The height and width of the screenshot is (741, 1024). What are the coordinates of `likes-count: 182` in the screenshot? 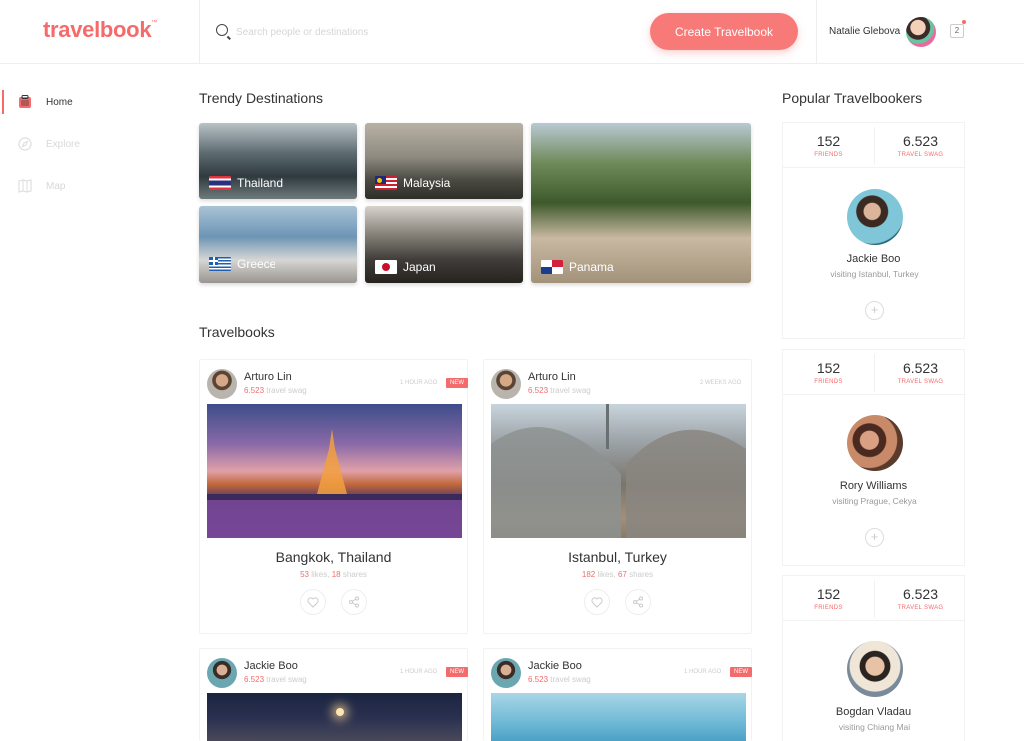 It's located at (588, 574).